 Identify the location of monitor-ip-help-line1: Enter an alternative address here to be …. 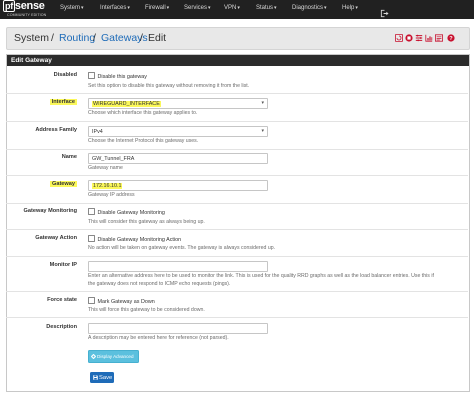
(261, 276).